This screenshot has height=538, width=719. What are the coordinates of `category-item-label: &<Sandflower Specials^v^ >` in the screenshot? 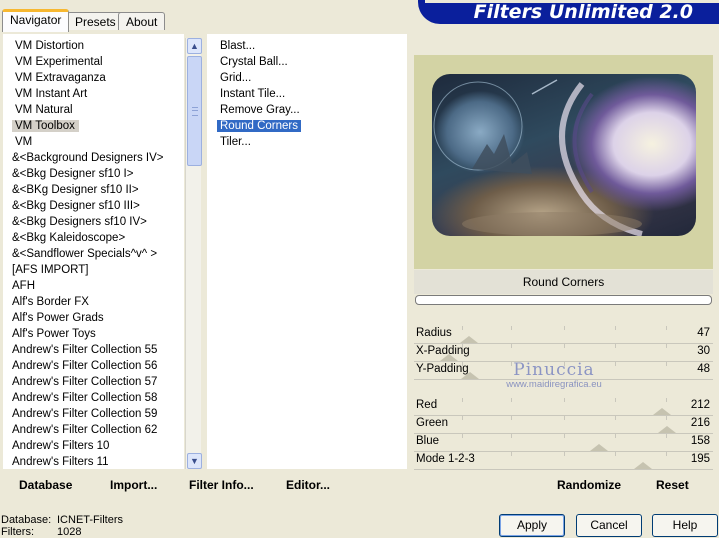 It's located at (85, 254).